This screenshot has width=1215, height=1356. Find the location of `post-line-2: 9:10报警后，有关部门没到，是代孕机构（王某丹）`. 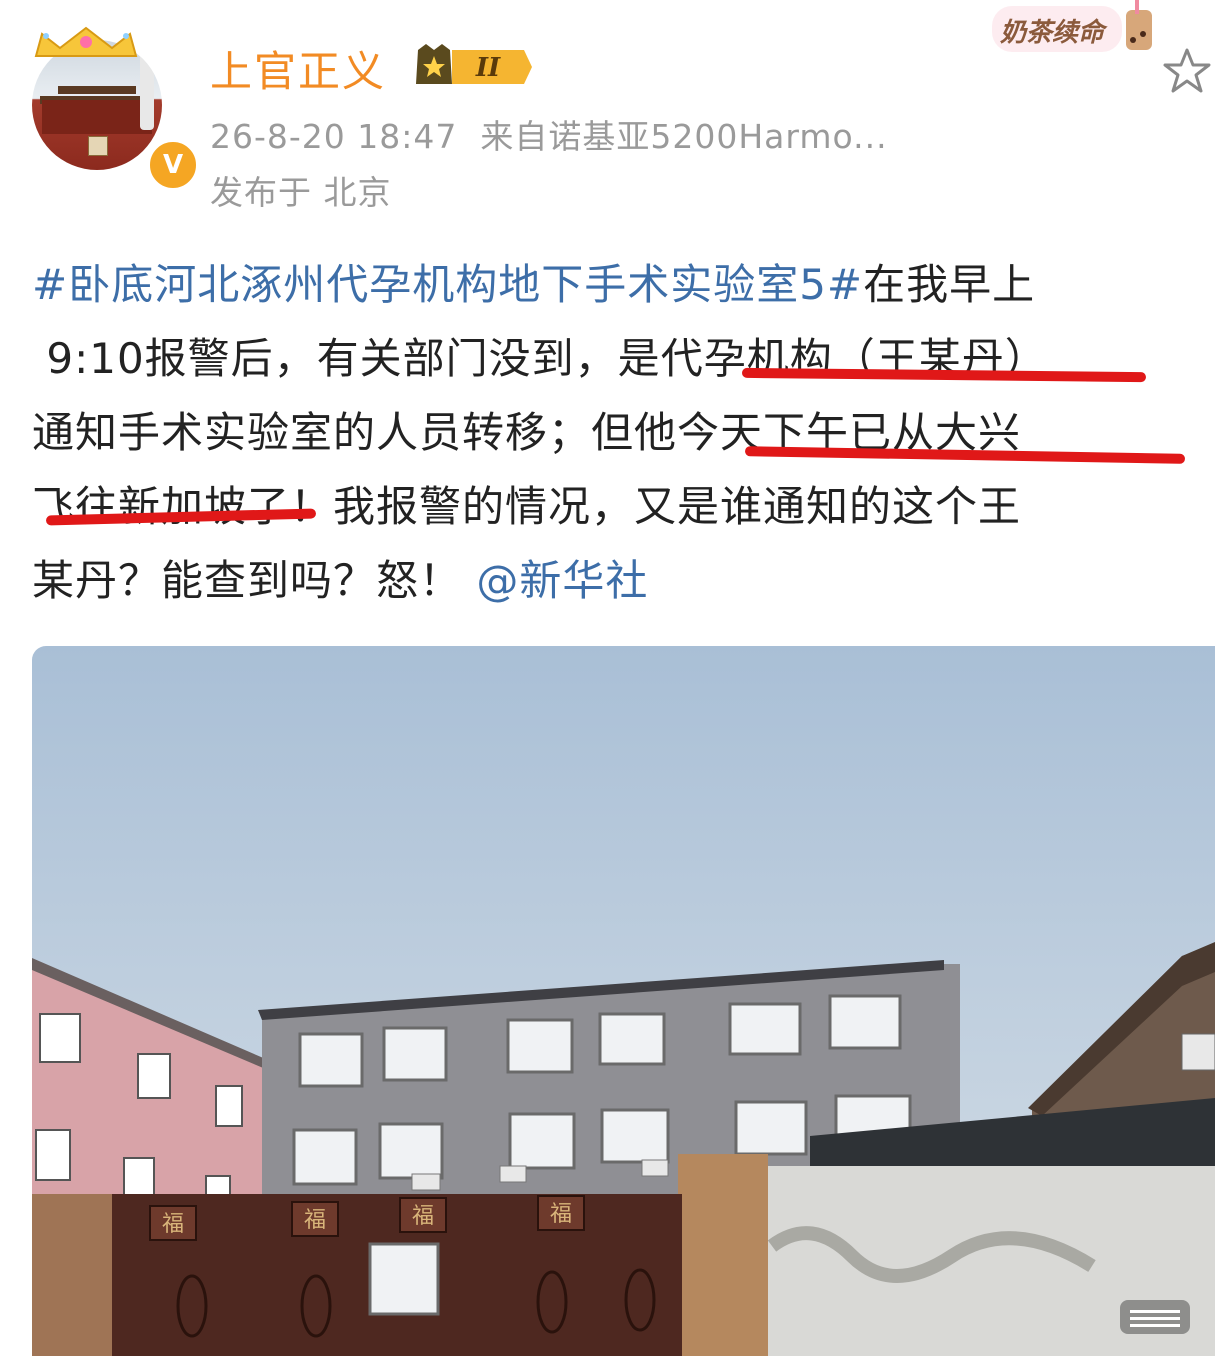

post-line-2: 9:10报警后，有关部门没到，是代孕机构（王某丹） is located at coordinates (617, 359).